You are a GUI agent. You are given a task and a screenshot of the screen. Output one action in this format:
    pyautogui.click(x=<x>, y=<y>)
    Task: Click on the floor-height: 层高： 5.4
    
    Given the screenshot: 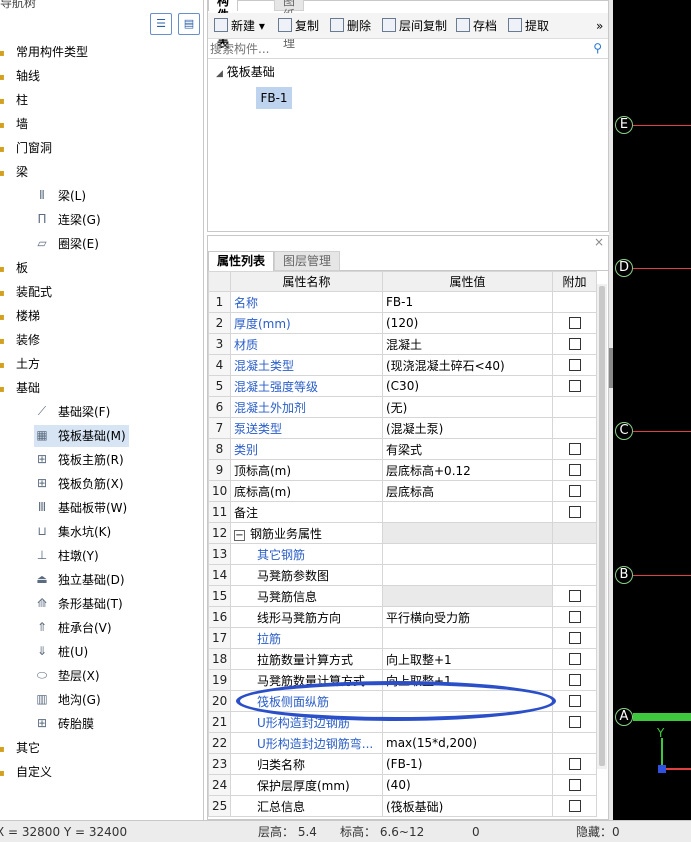 What is the action you would take?
    pyautogui.click(x=287, y=832)
    